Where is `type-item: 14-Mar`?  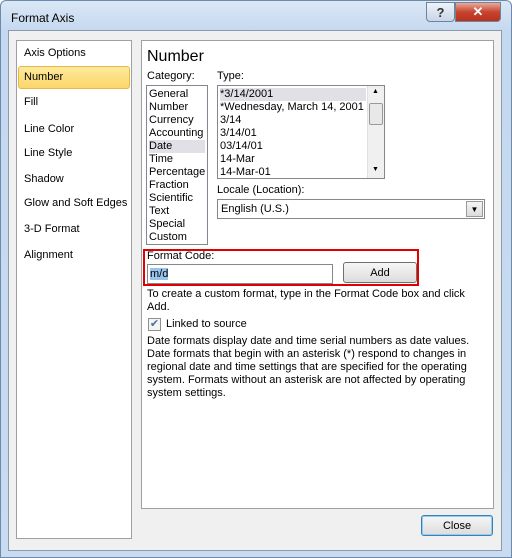 type-item: 14-Mar is located at coordinates (293, 159).